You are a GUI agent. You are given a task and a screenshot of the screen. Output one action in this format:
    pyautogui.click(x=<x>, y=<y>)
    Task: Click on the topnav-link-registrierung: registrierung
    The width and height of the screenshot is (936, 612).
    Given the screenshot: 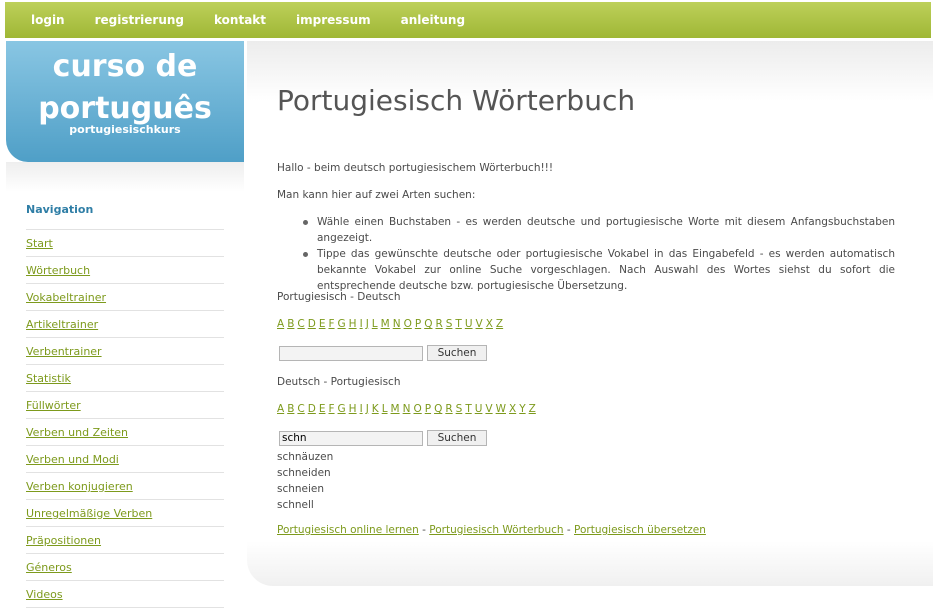 What is the action you would take?
    pyautogui.click(x=139, y=20)
    